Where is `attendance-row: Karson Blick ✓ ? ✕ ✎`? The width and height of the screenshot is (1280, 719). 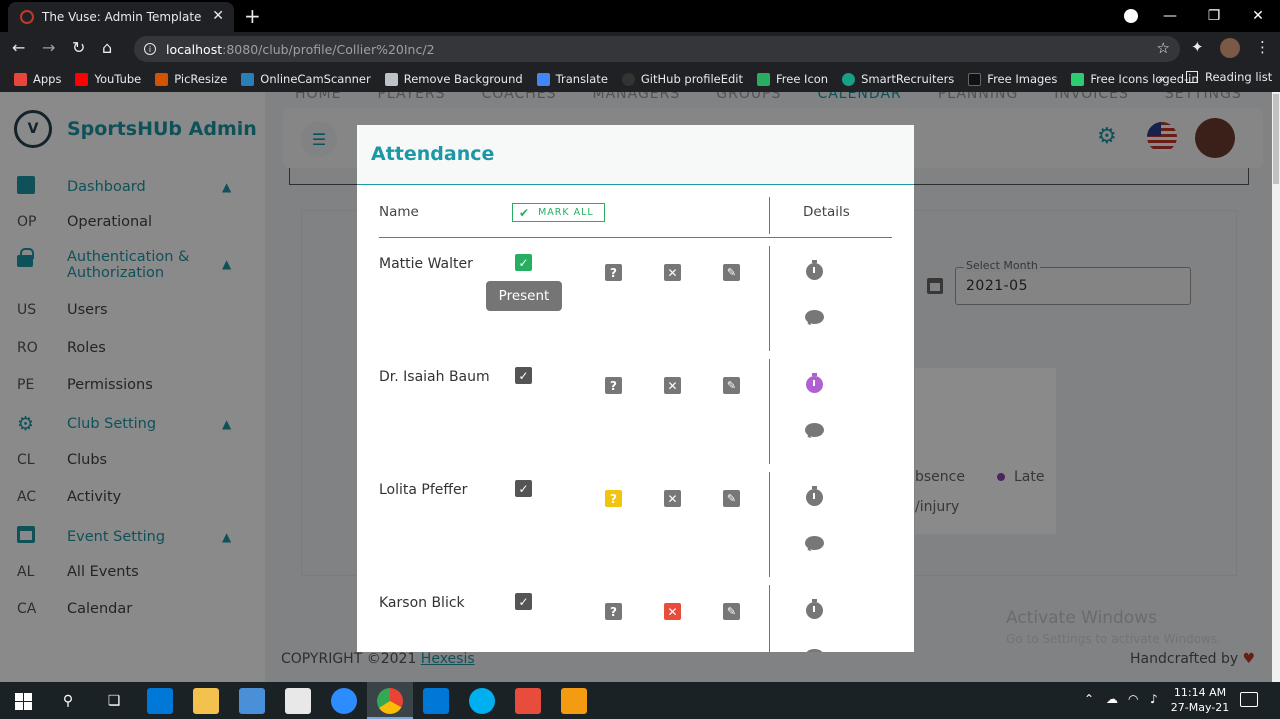 attendance-row: Karson Blick ✓ ? ✕ ✎ is located at coordinates (635, 618).